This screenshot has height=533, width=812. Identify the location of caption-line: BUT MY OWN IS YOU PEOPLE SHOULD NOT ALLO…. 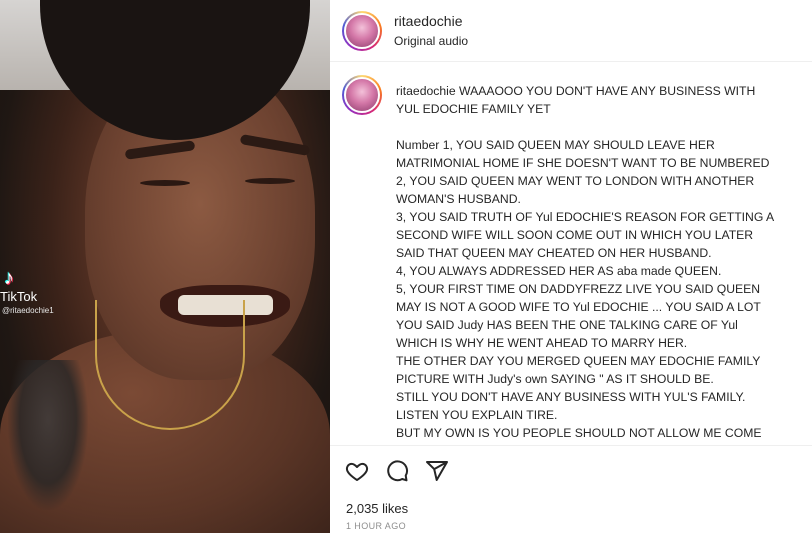
(579, 433).